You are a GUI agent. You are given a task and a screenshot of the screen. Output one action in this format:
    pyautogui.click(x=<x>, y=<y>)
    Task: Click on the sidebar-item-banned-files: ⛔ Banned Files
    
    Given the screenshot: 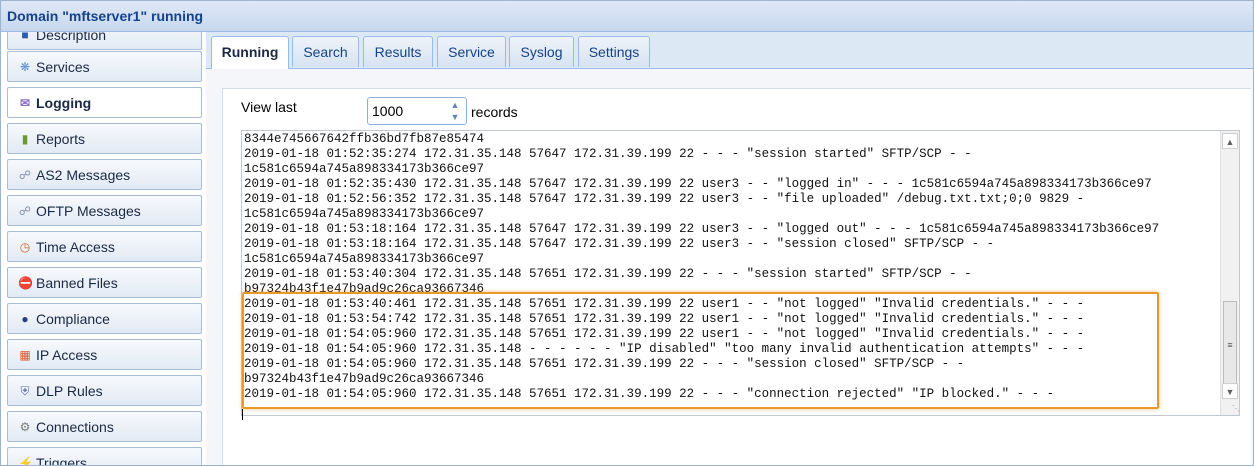 What is the action you would take?
    pyautogui.click(x=104, y=282)
    